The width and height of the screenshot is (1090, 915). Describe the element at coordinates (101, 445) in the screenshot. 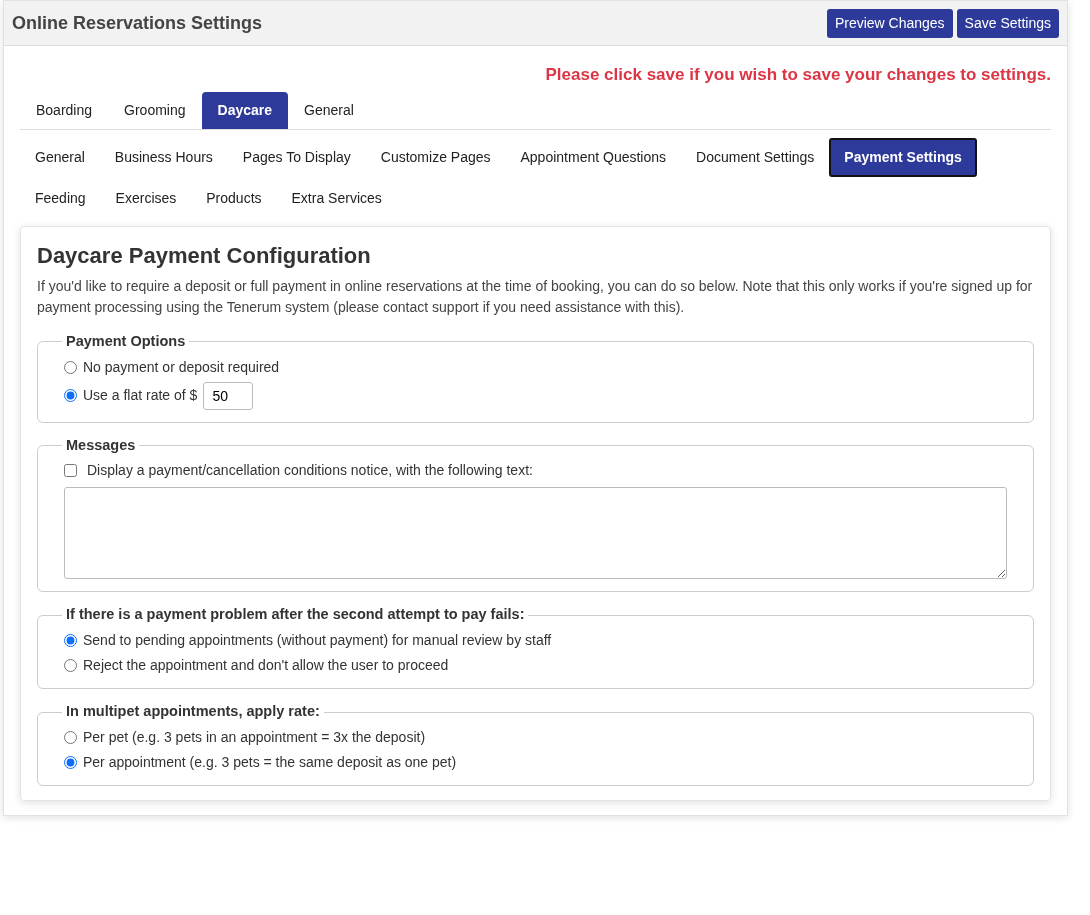

I see `group-legend: Messages` at that location.